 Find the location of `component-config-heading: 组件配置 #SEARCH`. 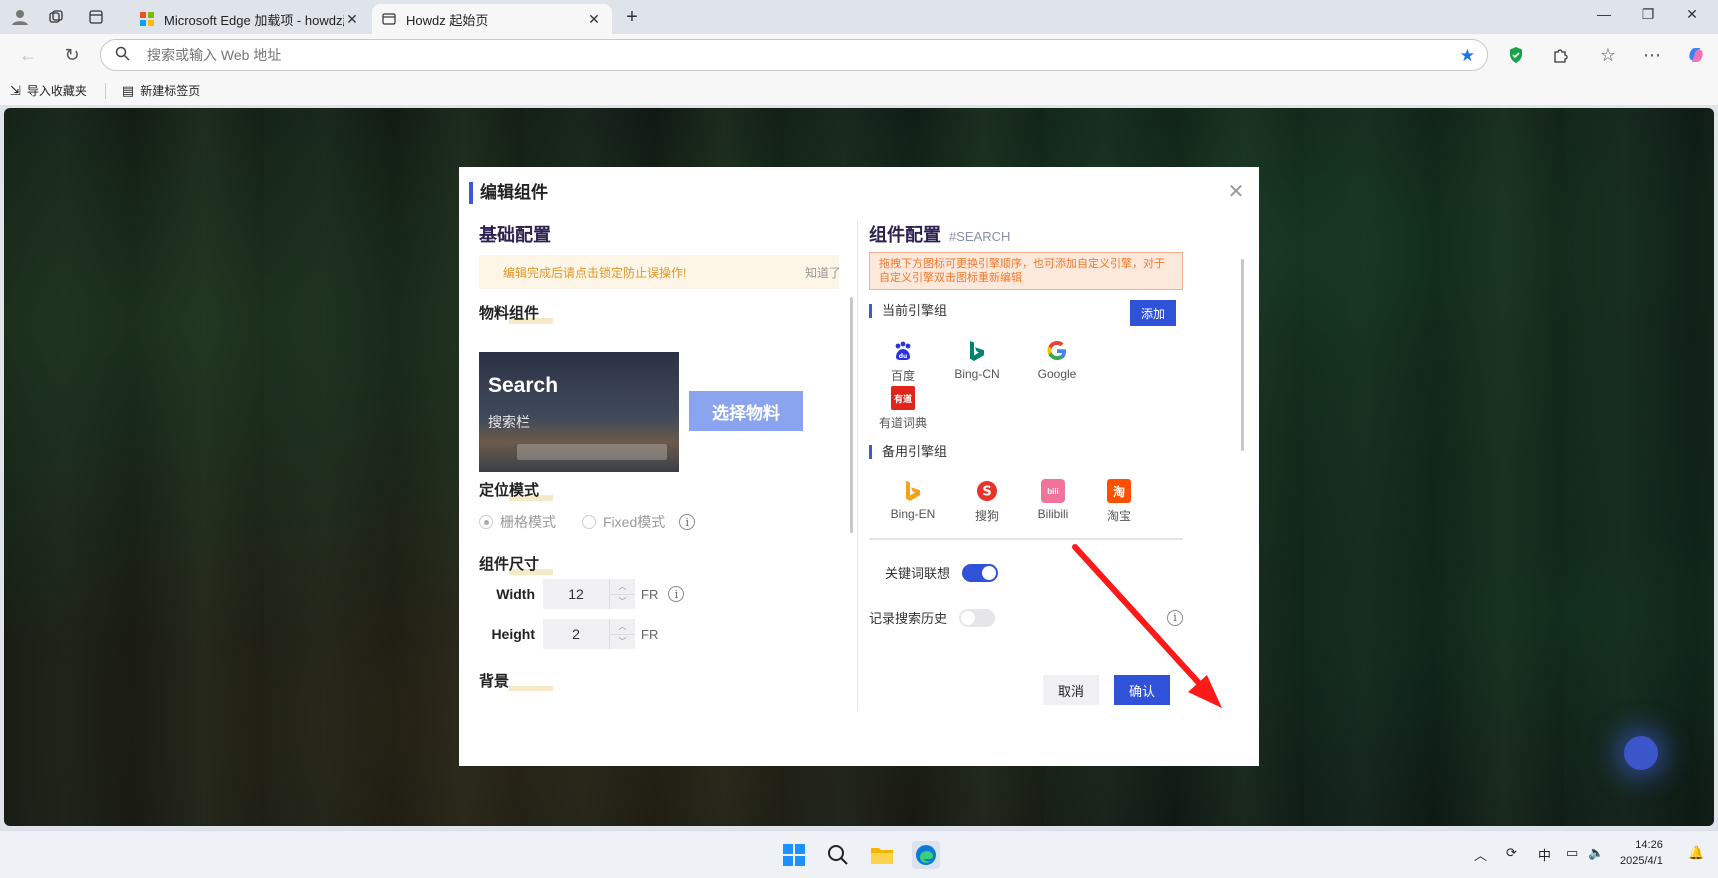

component-config-heading: 组件配置 #SEARCH is located at coordinates (939, 234).